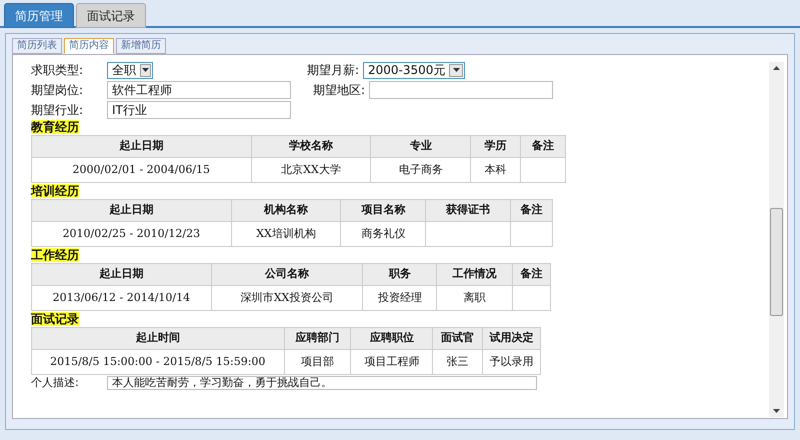 The height and width of the screenshot is (440, 800). Describe the element at coordinates (111, 15) in the screenshot. I see `main-tab: 面试记录` at that location.